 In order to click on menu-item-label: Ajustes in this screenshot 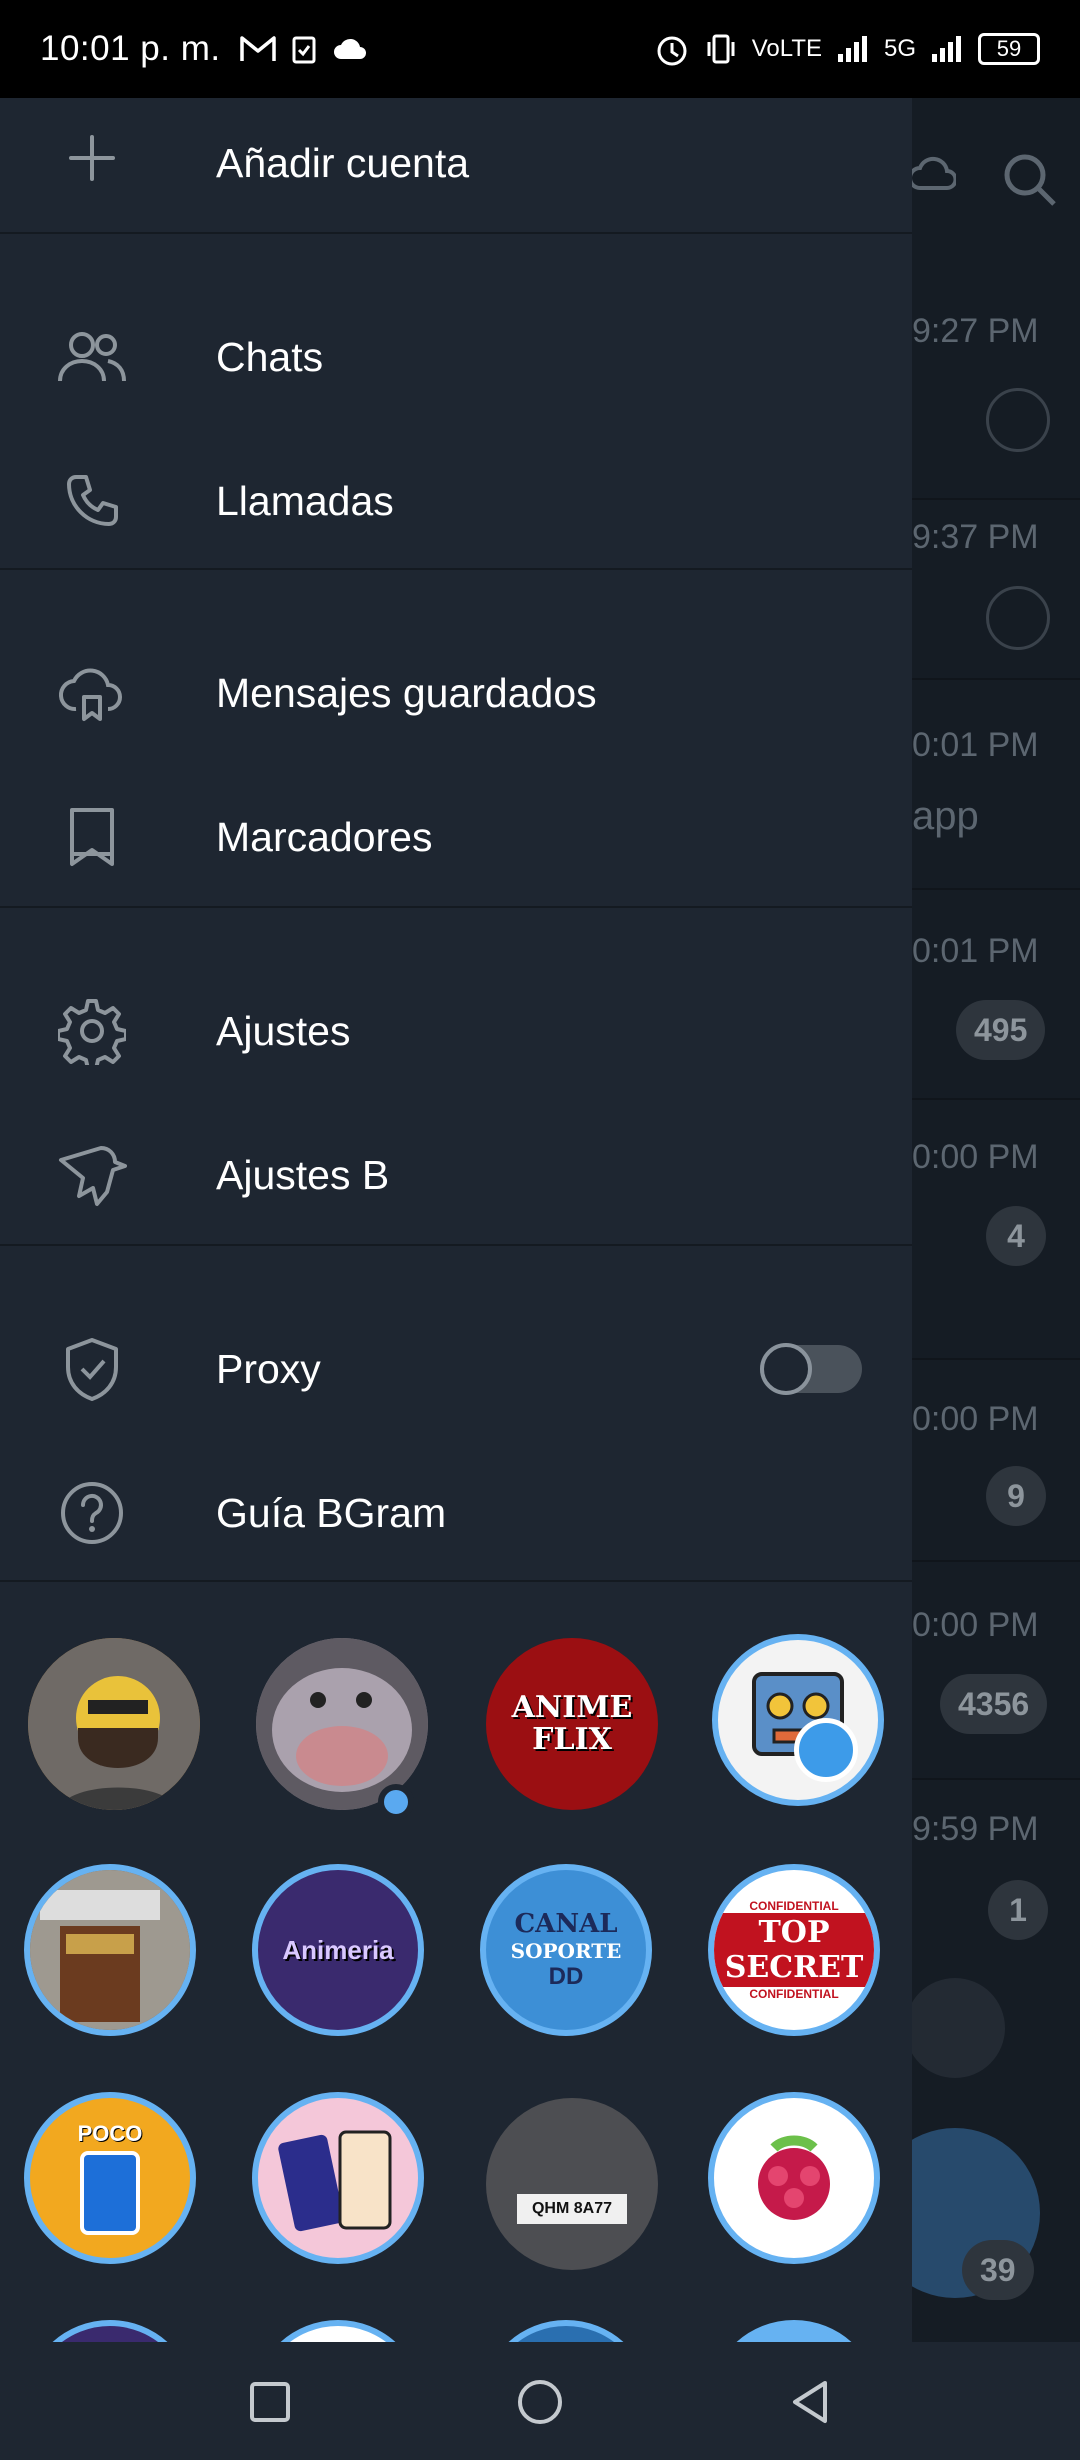, I will do `click(283, 1030)`.